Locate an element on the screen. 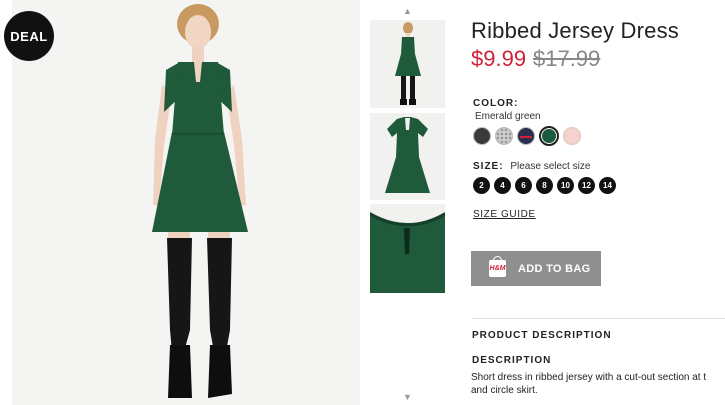  size-guide-link: SIZE GUIDE is located at coordinates (504, 214).